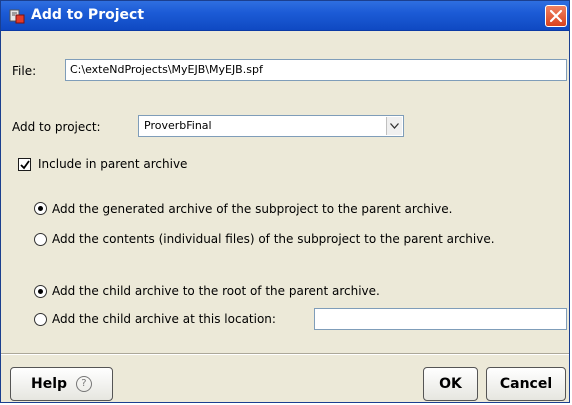 This screenshot has width=572, height=405. I want to click on chevron-down-icon, so click(394, 126).